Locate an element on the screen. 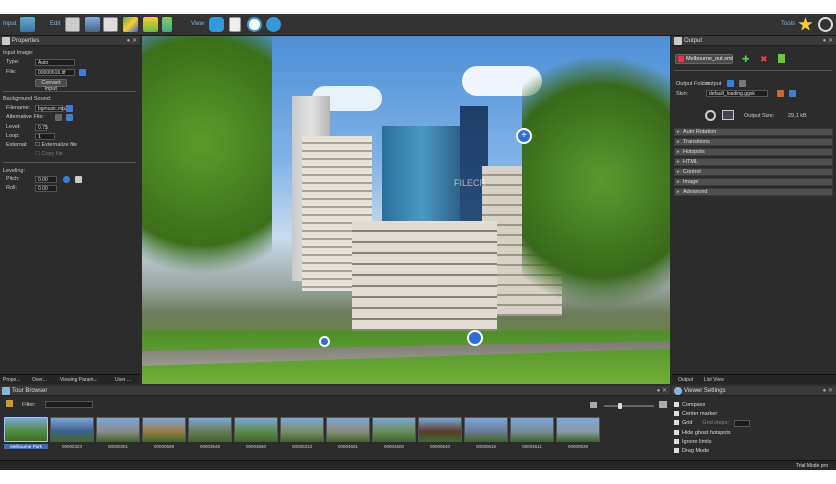  compass-label: Compass is located at coordinates (694, 405).